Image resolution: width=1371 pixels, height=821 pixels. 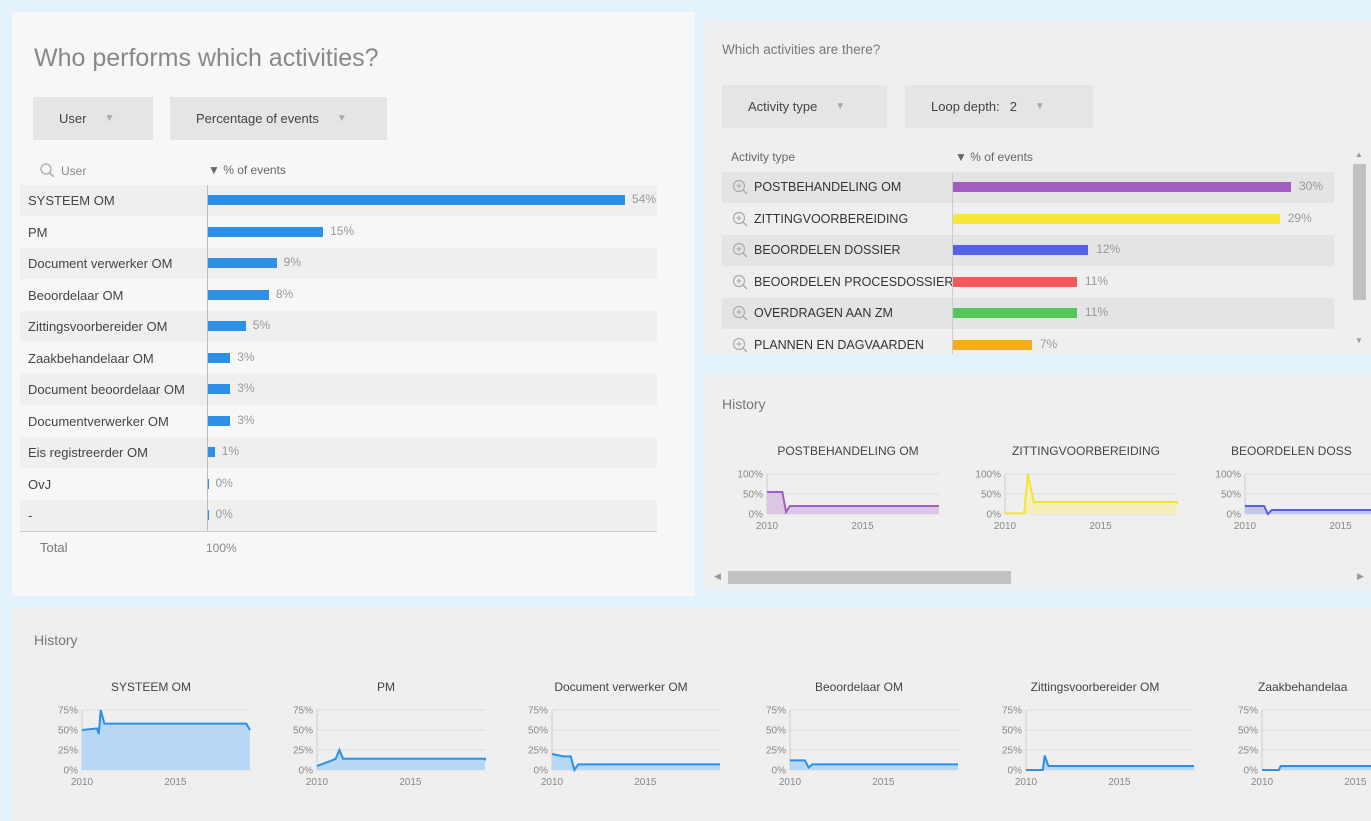 I want to click on row-value: 12%, so click(x=1108, y=249).